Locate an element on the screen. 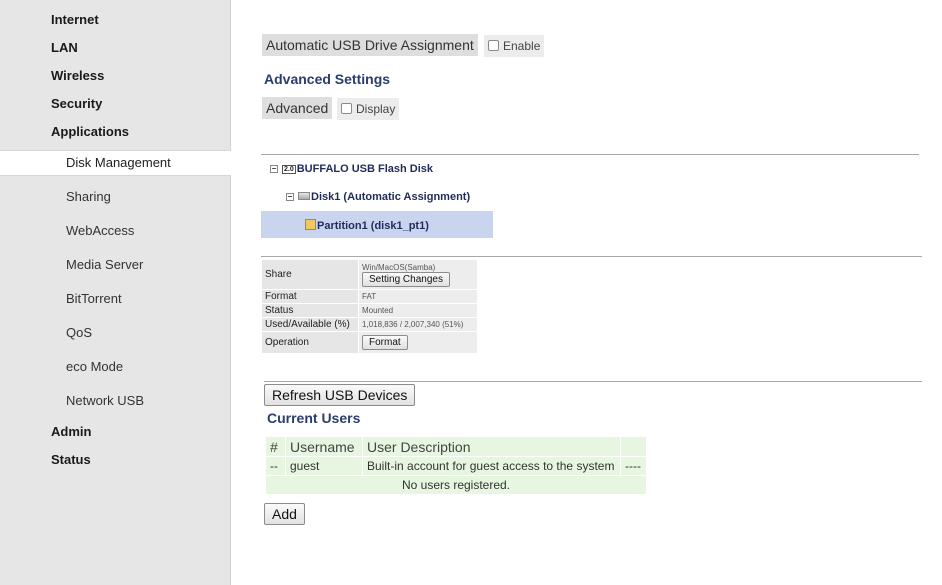 The height and width of the screenshot is (585, 942). sidebar-item-status: Status is located at coordinates (71, 459).